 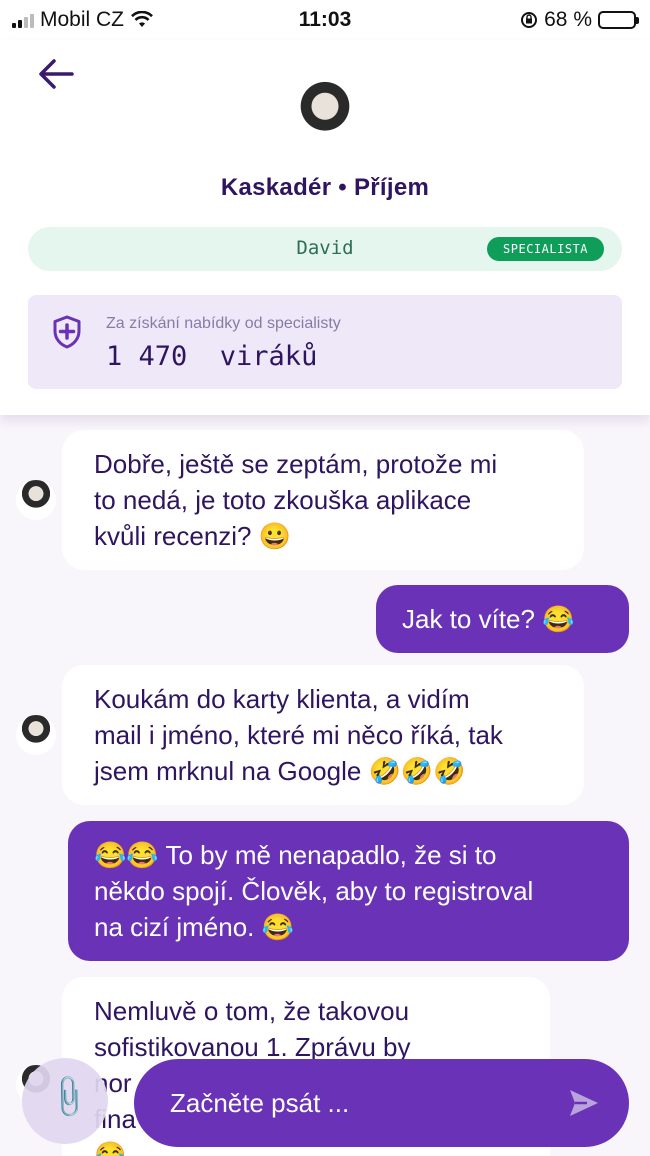 I want to click on orientation-lock-icon, so click(x=529, y=20).